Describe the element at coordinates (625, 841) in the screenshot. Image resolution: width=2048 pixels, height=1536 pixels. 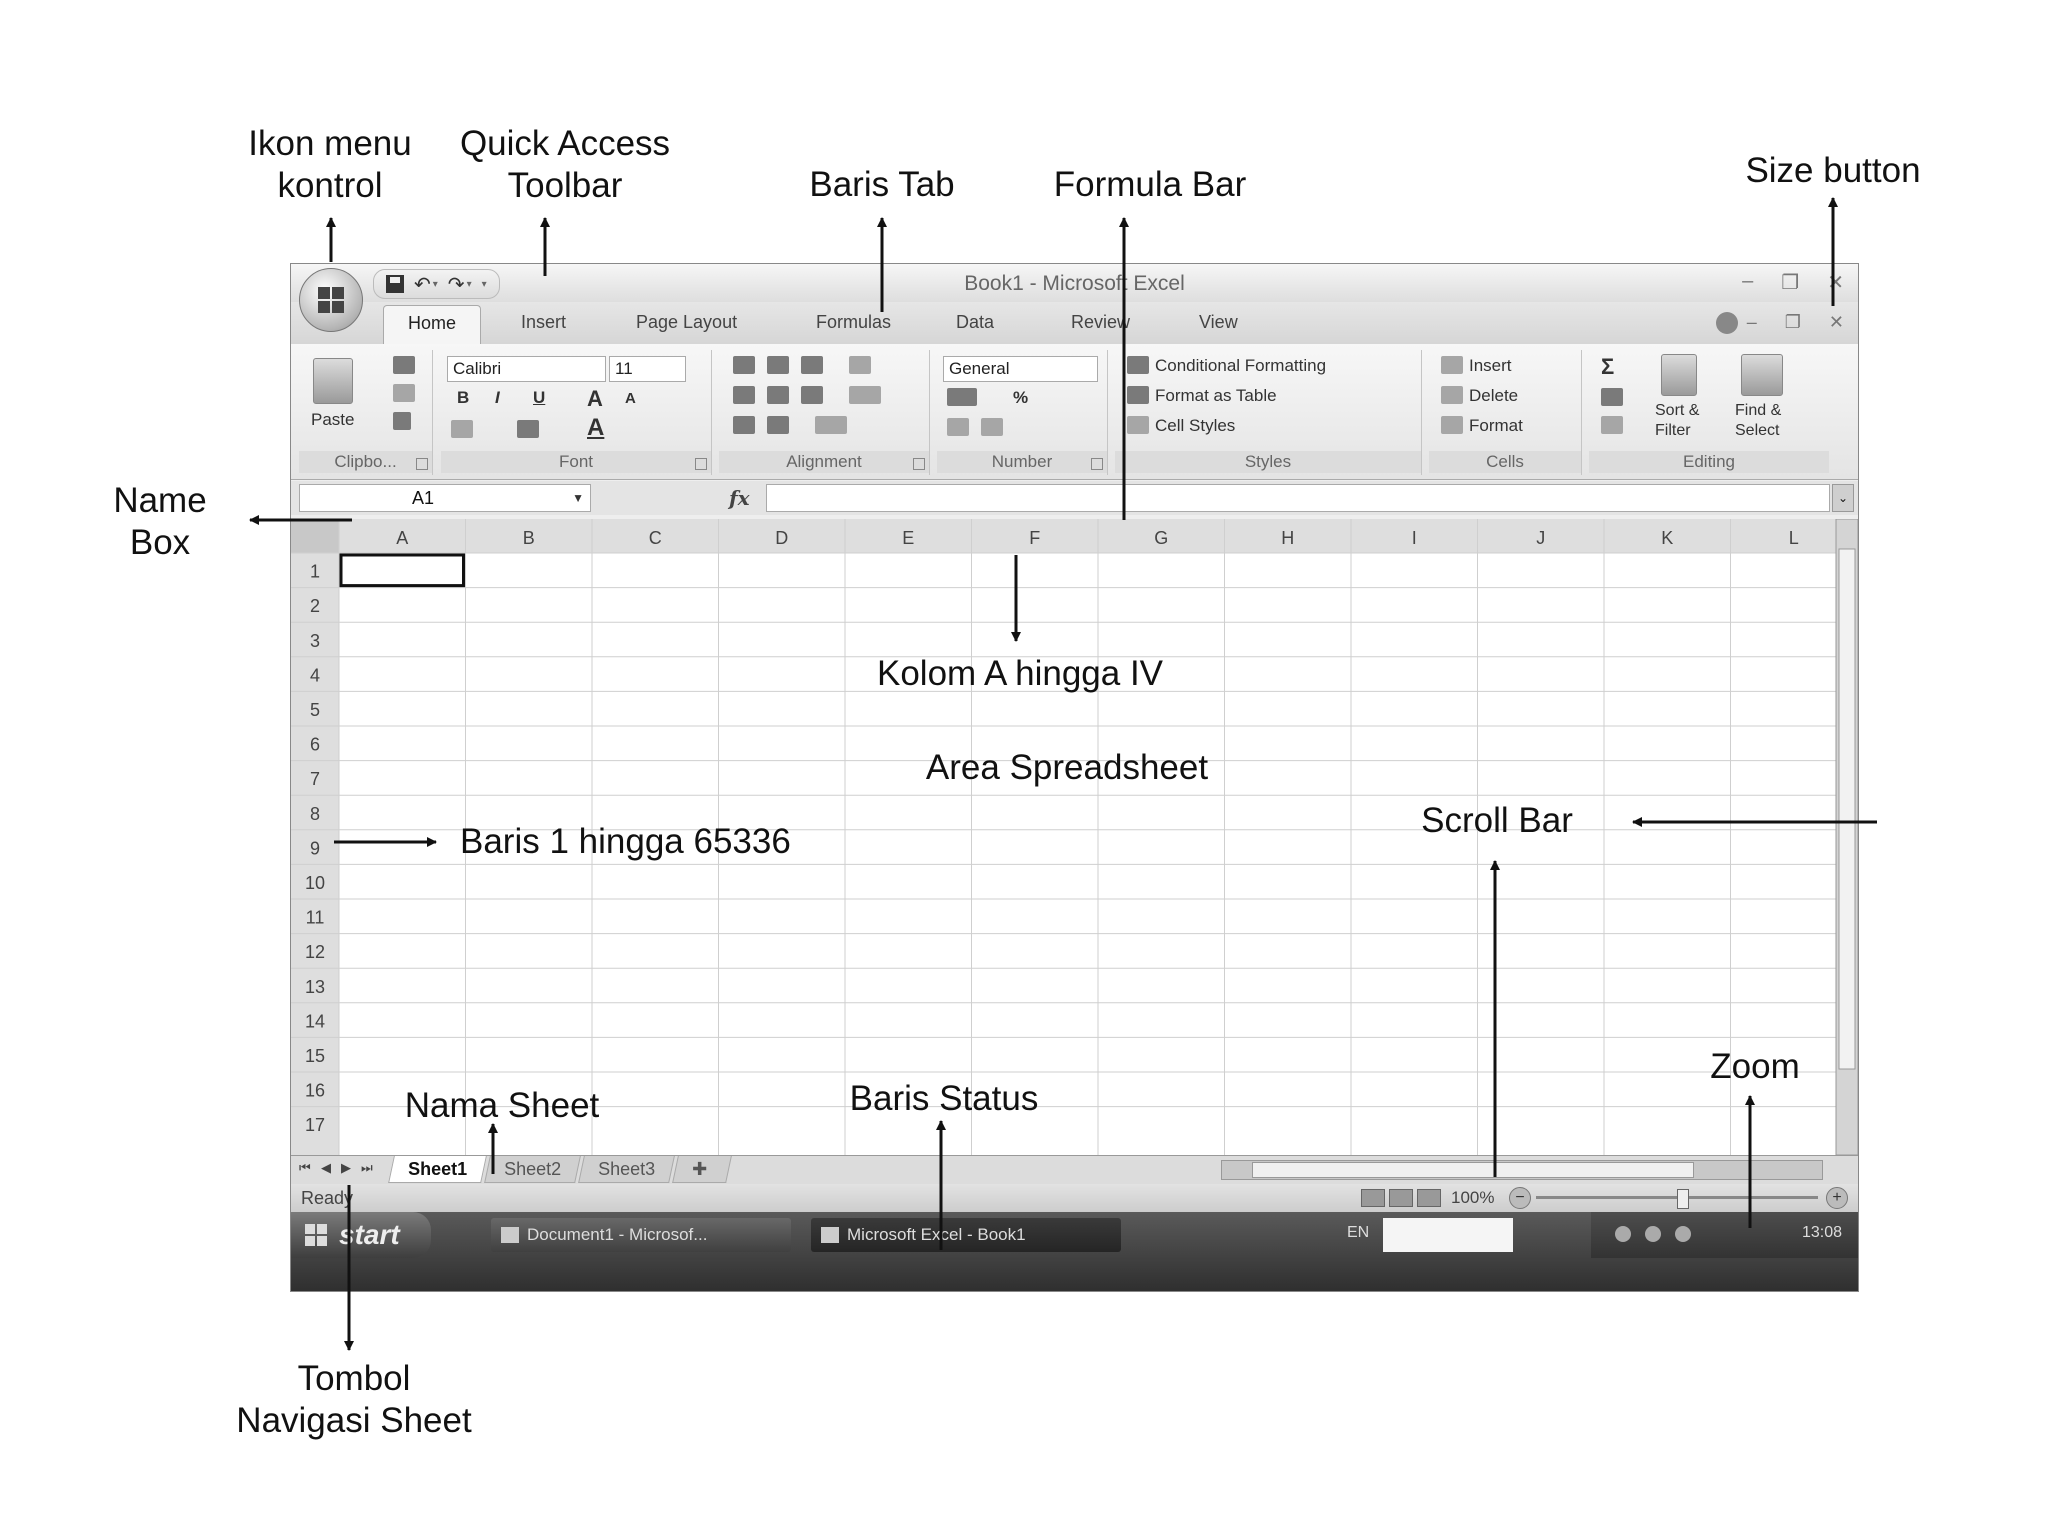
I see `label-baris: Baris 1 hingga 65336` at that location.